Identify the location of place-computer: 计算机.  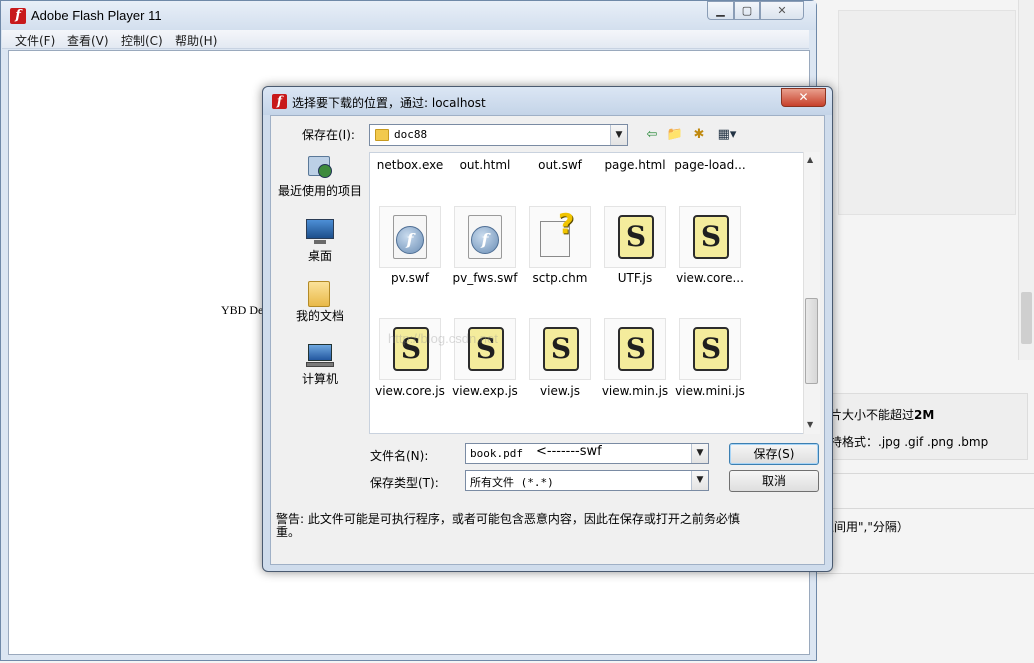
(320, 364).